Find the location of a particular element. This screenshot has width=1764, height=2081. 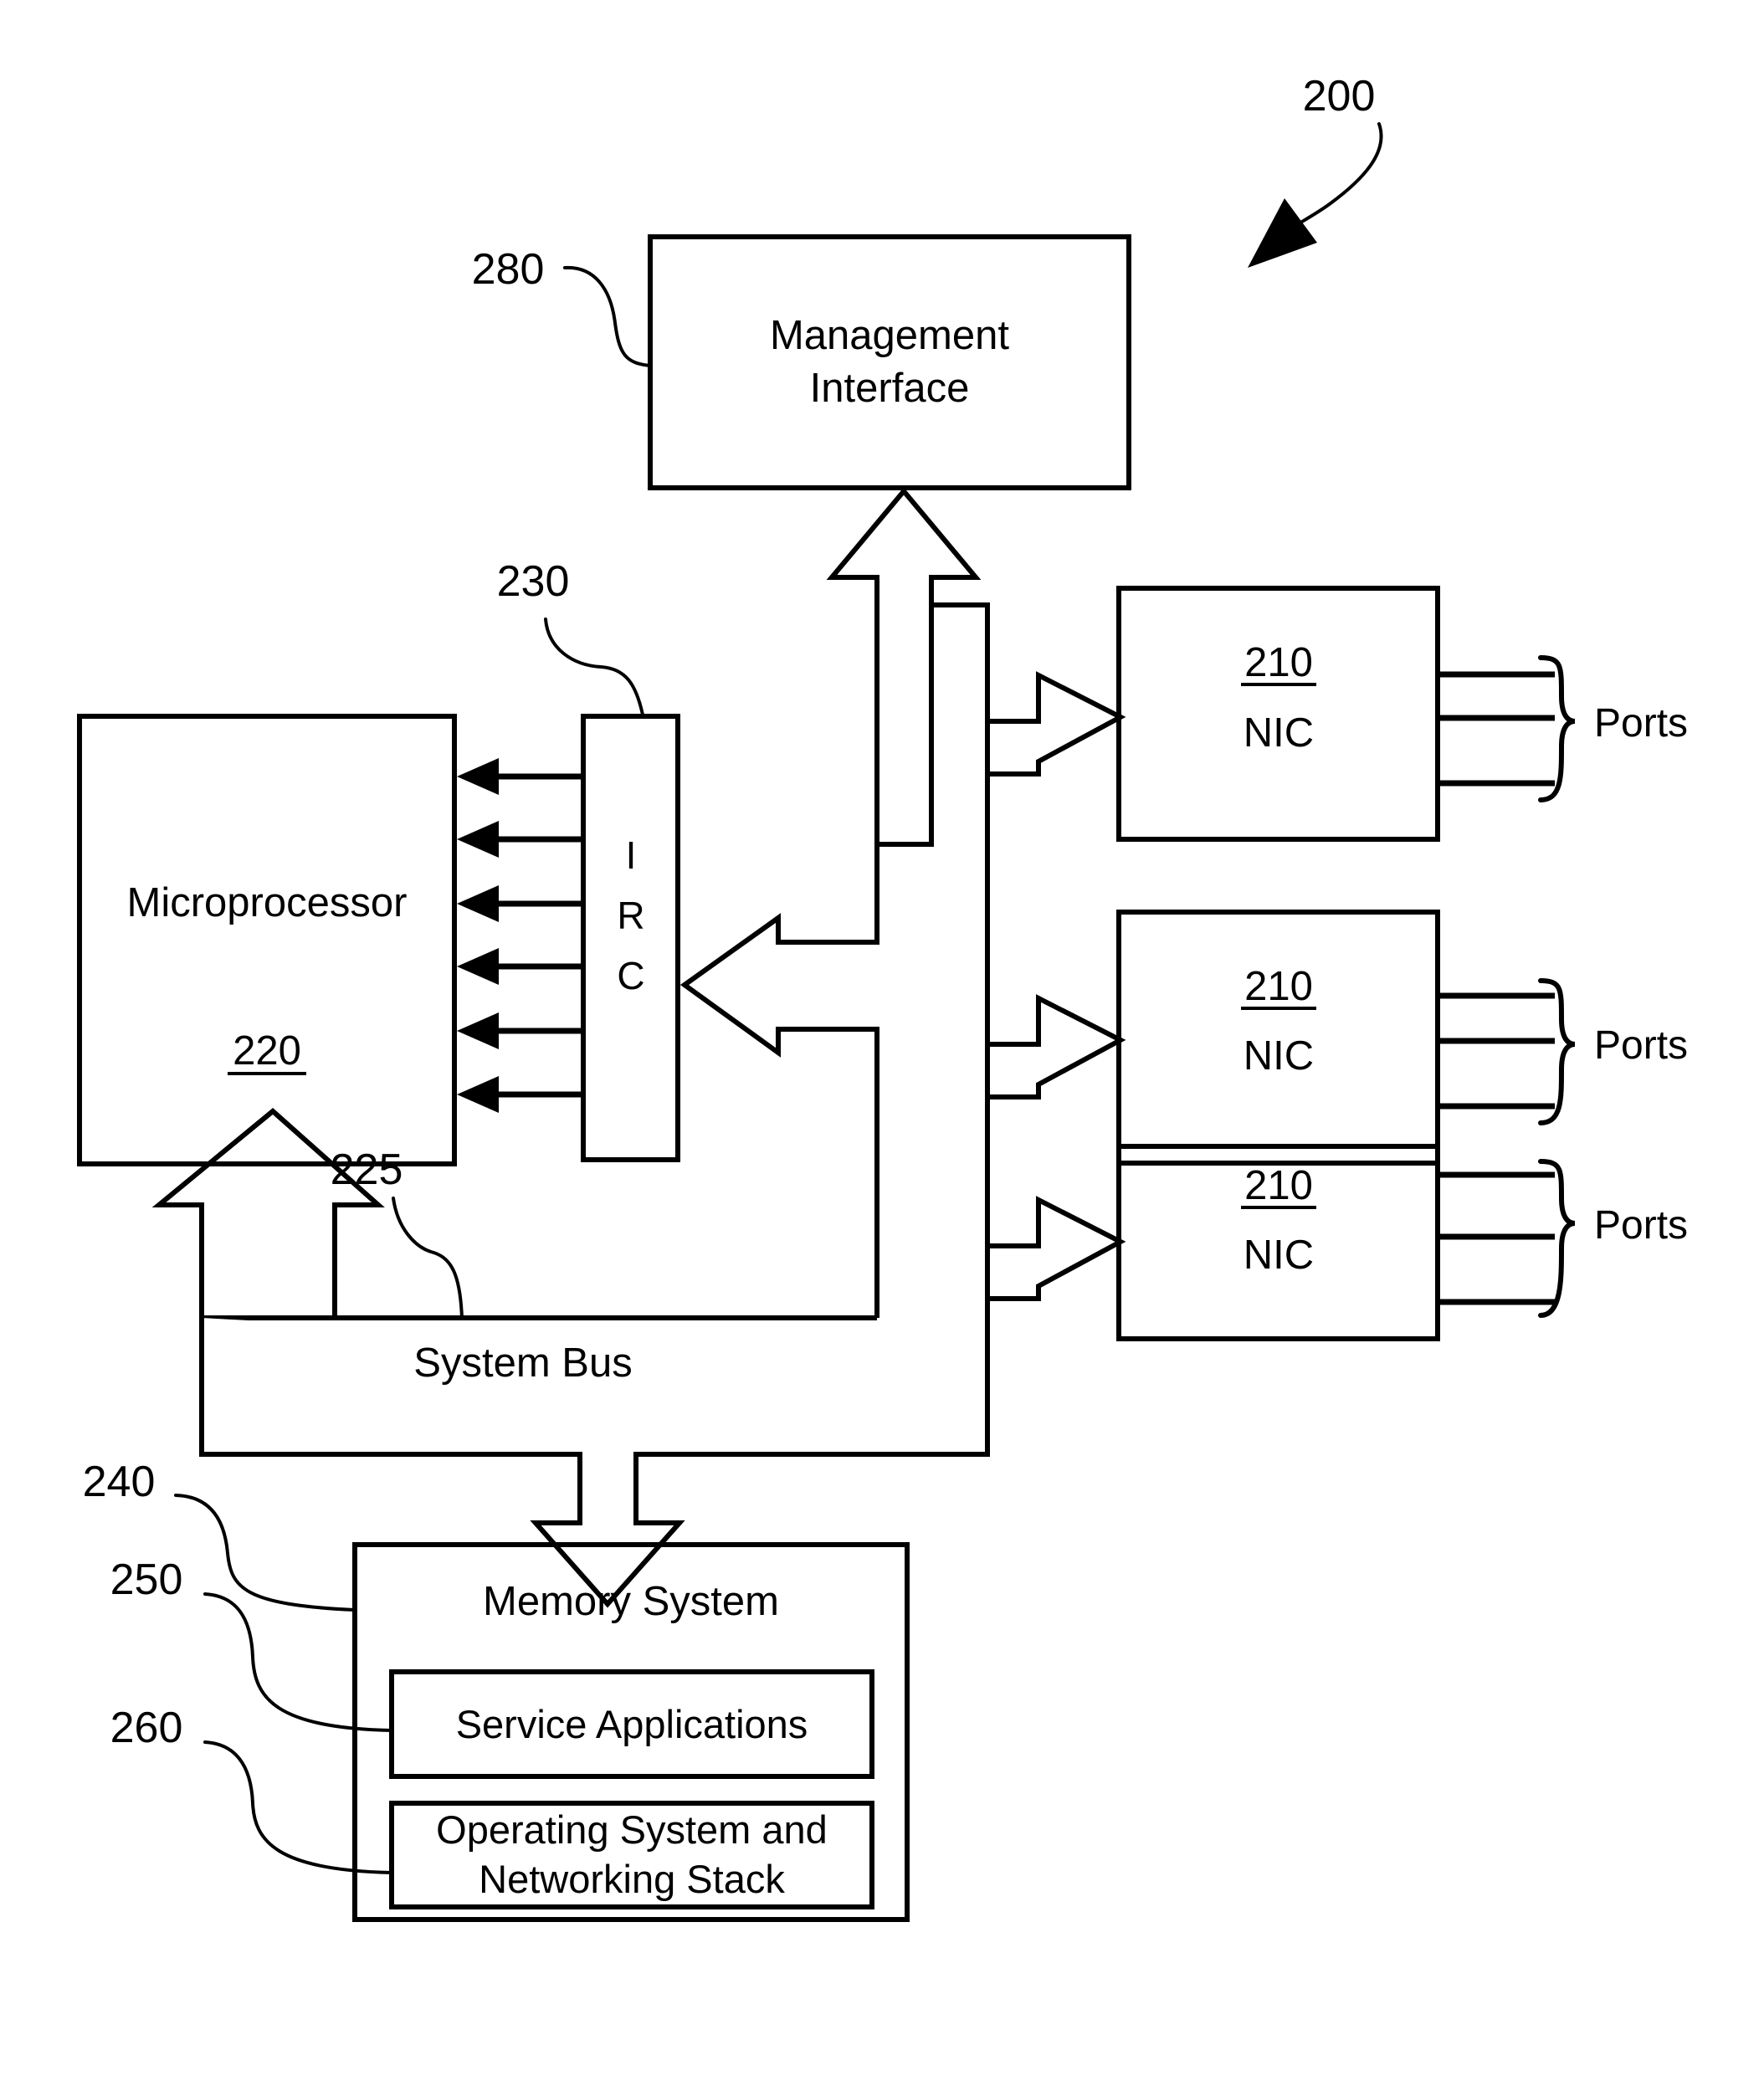

bus-arrow-to-management-interface is located at coordinates (904, 667).